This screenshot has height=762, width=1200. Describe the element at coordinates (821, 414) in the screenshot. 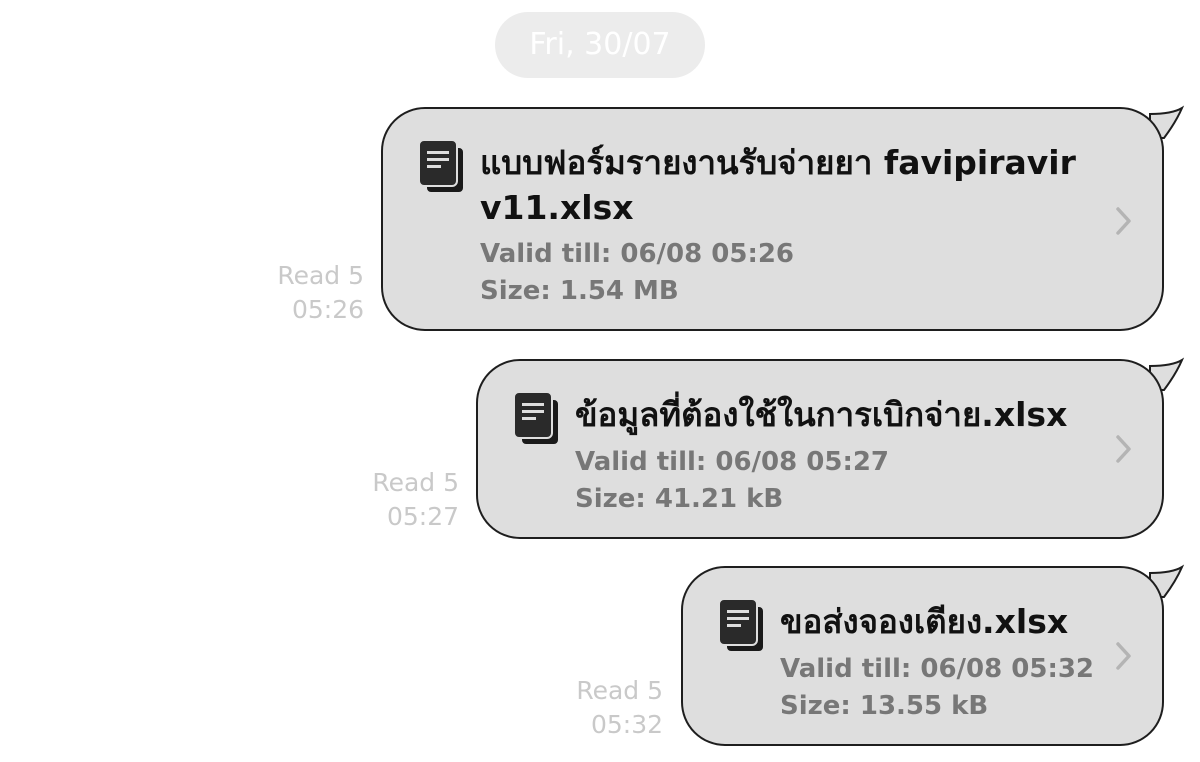

I see `file-name: ข้อมูลที่ต้องใช้ในการเบิกจ่าย.xlsx` at that location.